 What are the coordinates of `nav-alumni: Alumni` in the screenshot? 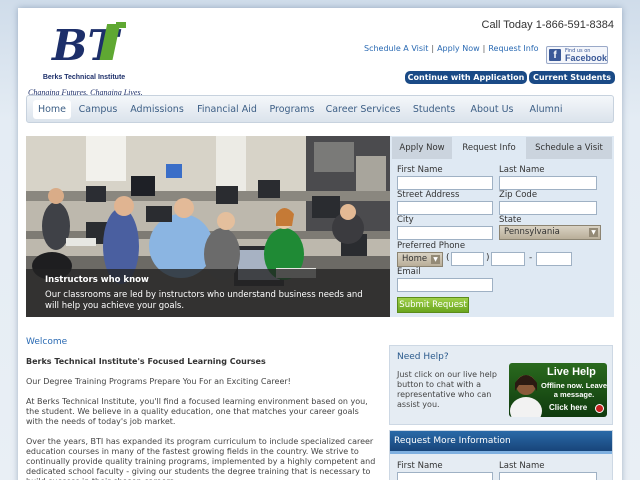 It's located at (546, 109).